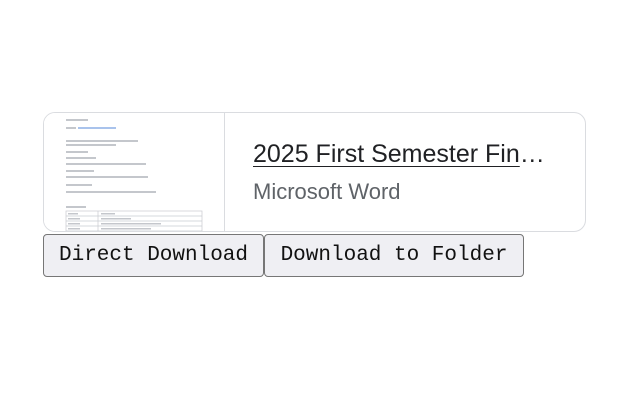 Image resolution: width=640 pixels, height=400 pixels. Describe the element at coordinates (394, 255) in the screenshot. I see `download-to-folder-button: Download to Folder` at that location.